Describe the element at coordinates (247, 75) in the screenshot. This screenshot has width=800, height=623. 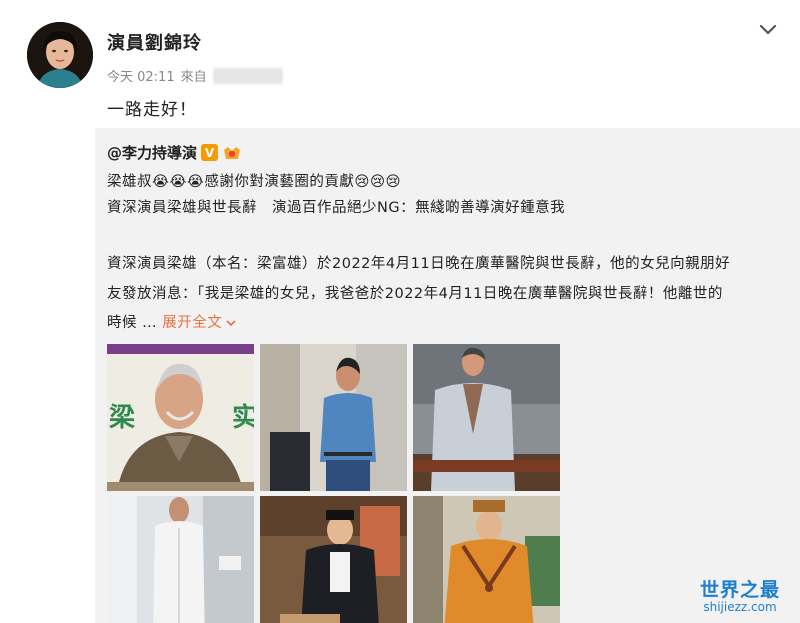
I see `source-blurred` at that location.